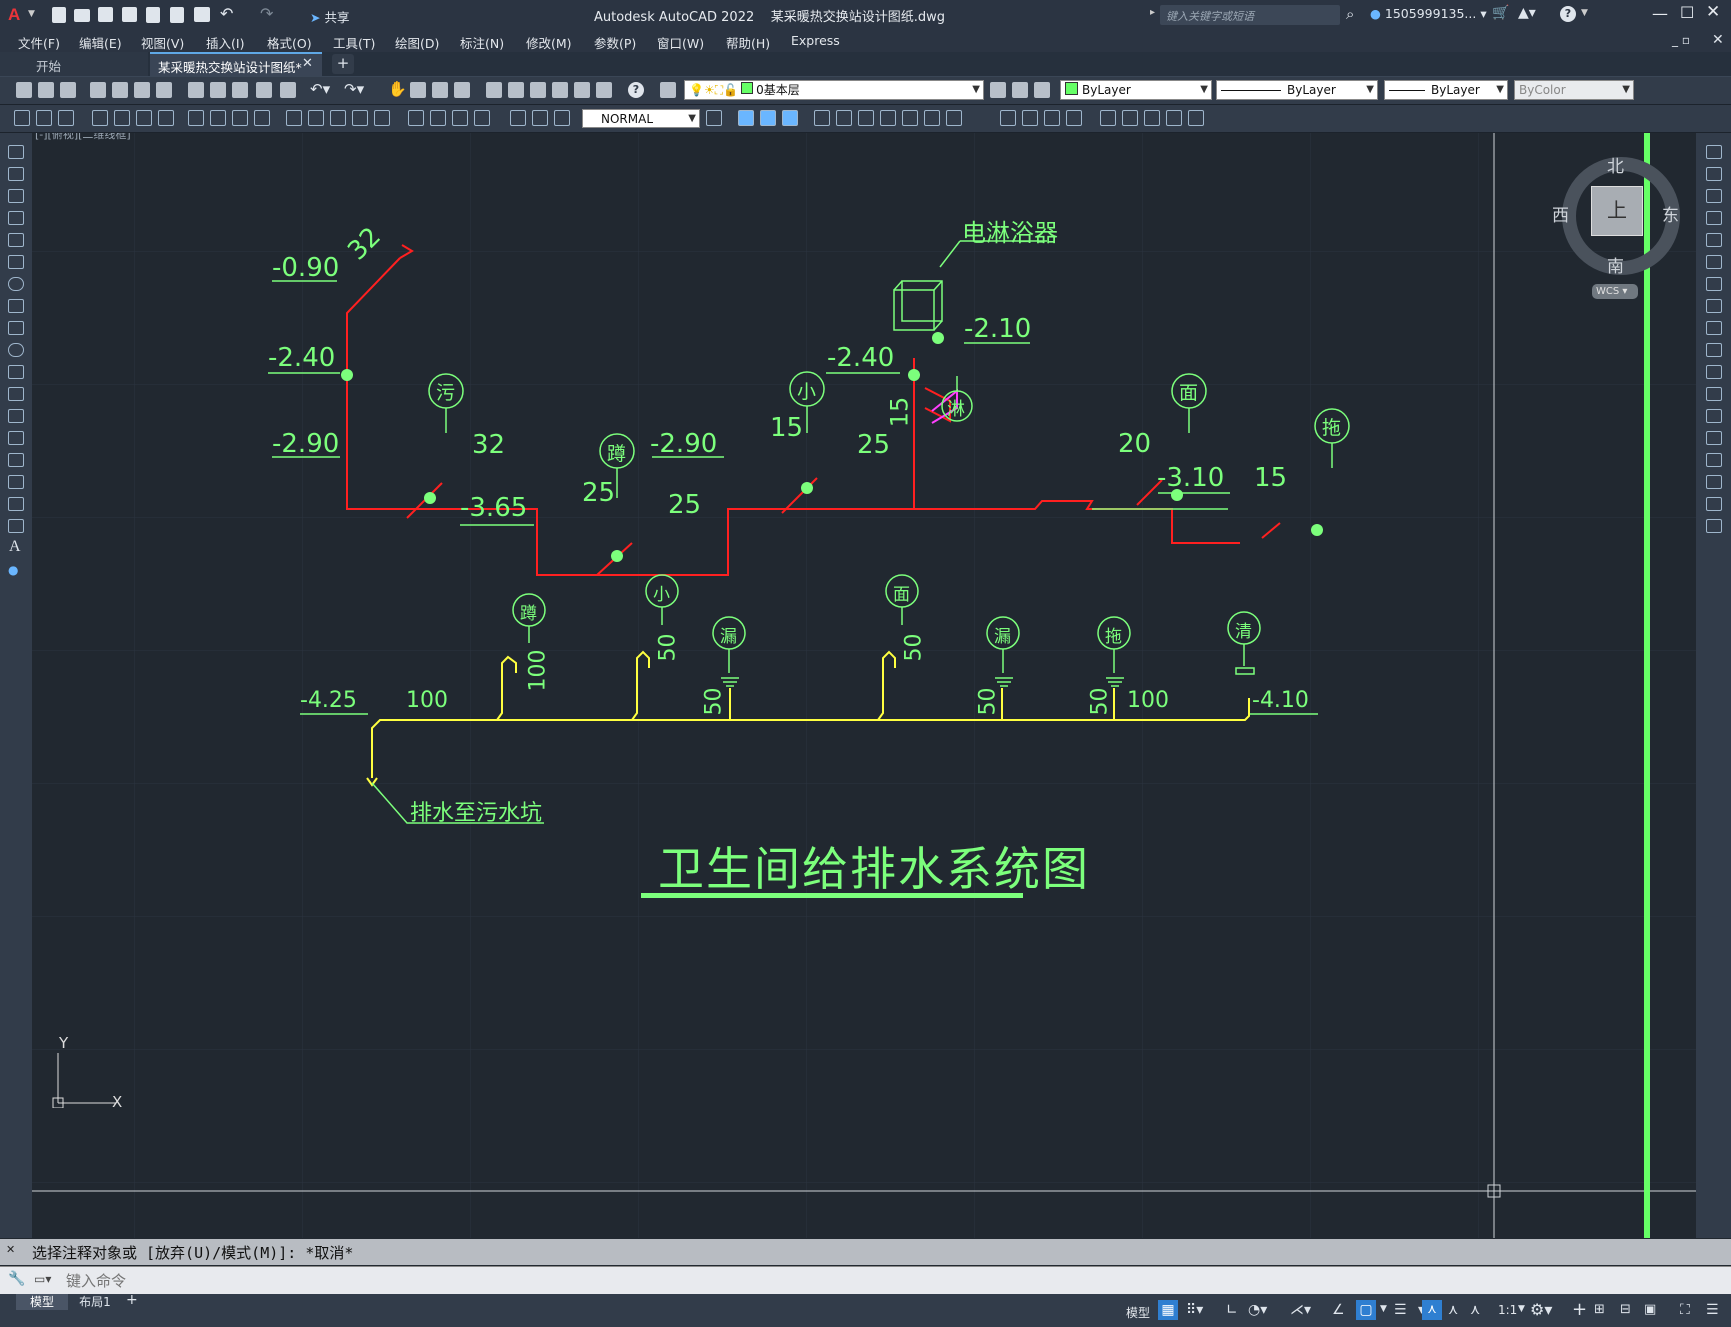  I want to click on doc-close-button: ✕, so click(1718, 40).